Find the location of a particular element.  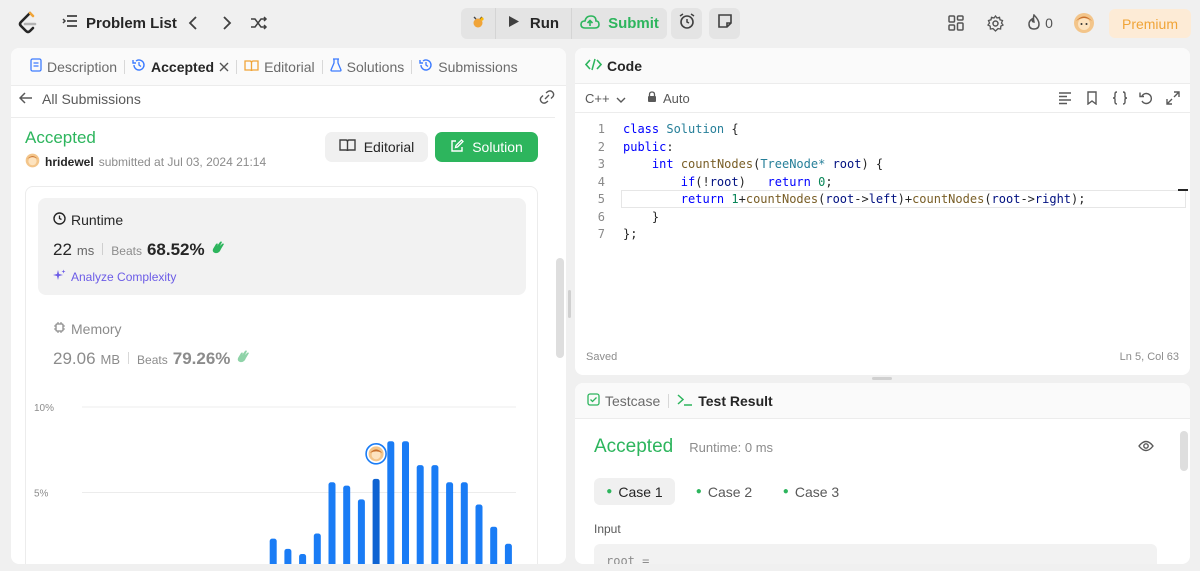

terminal-icon is located at coordinates (685, 401).